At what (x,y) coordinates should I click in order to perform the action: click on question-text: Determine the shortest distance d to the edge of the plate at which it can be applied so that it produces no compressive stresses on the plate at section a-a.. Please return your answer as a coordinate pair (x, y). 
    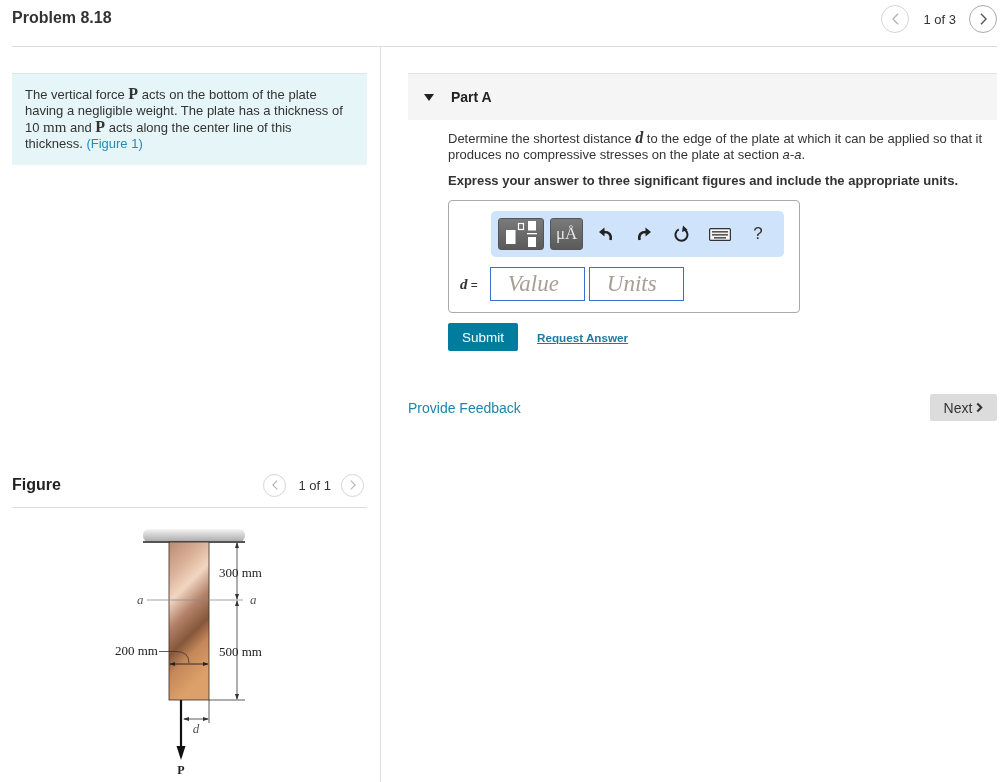
    Looking at the image, I should click on (716, 146).